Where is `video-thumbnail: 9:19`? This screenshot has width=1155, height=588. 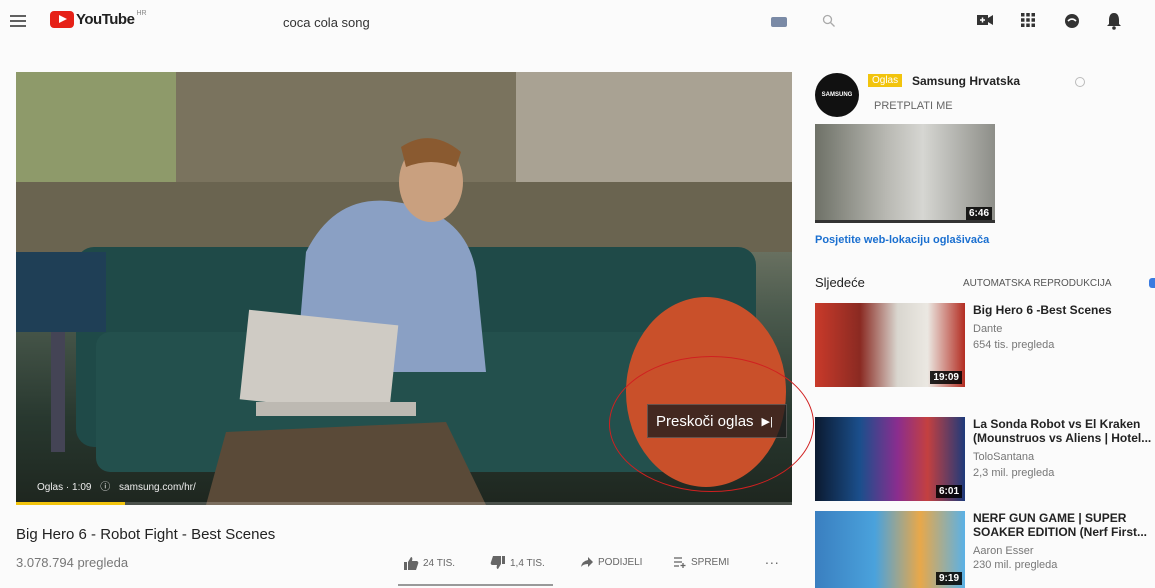
video-thumbnail: 9:19 is located at coordinates (890, 549).